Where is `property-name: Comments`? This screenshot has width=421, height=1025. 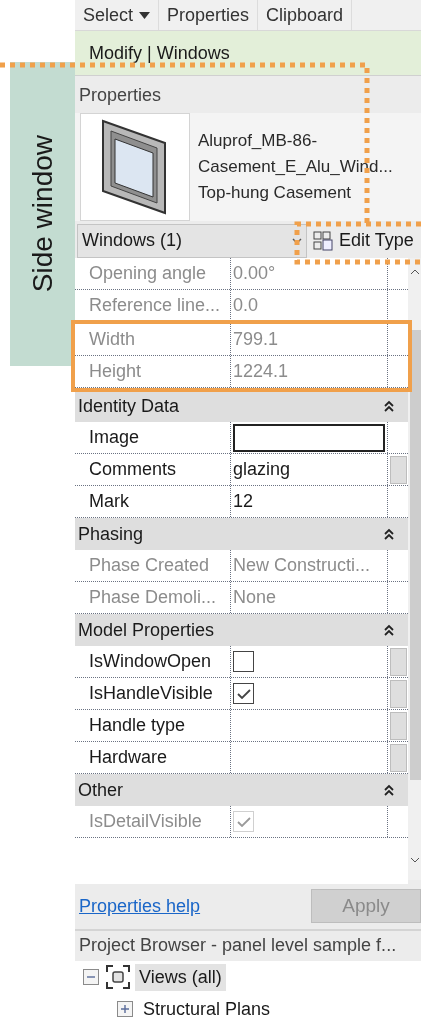
property-name: Comments is located at coordinates (133, 470).